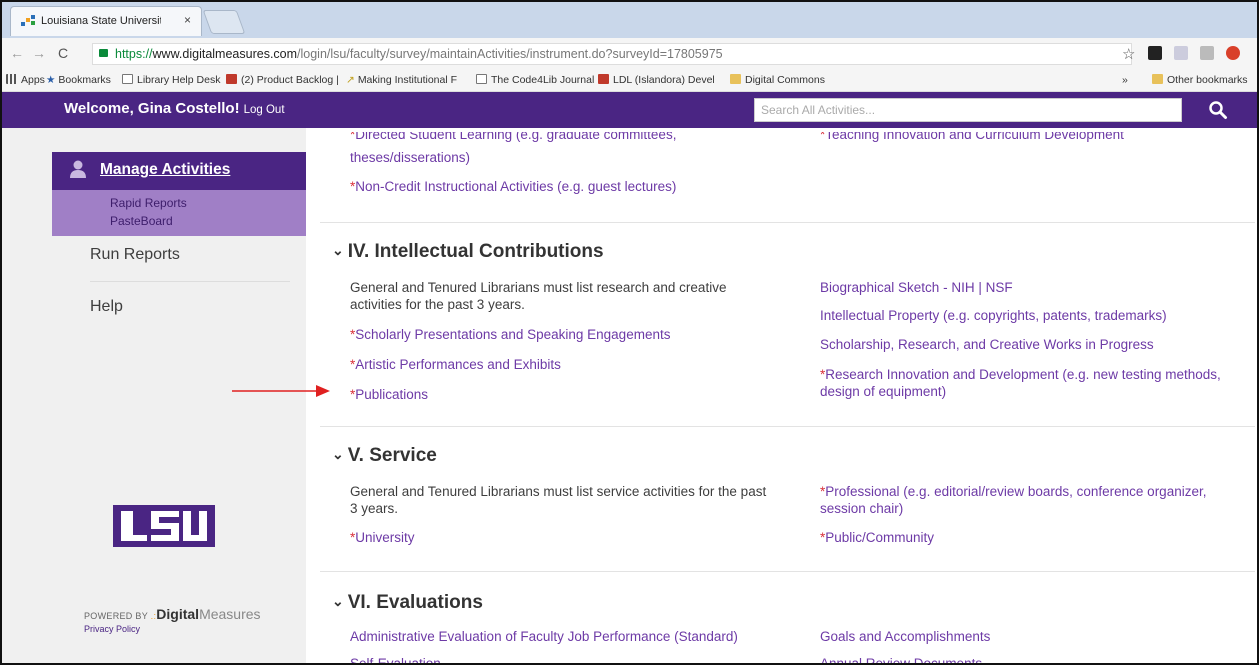  What do you see at coordinates (468, 252) in the screenshot?
I see `section-iv-title: ⌄ IV. Intellectual Contributions` at bounding box center [468, 252].